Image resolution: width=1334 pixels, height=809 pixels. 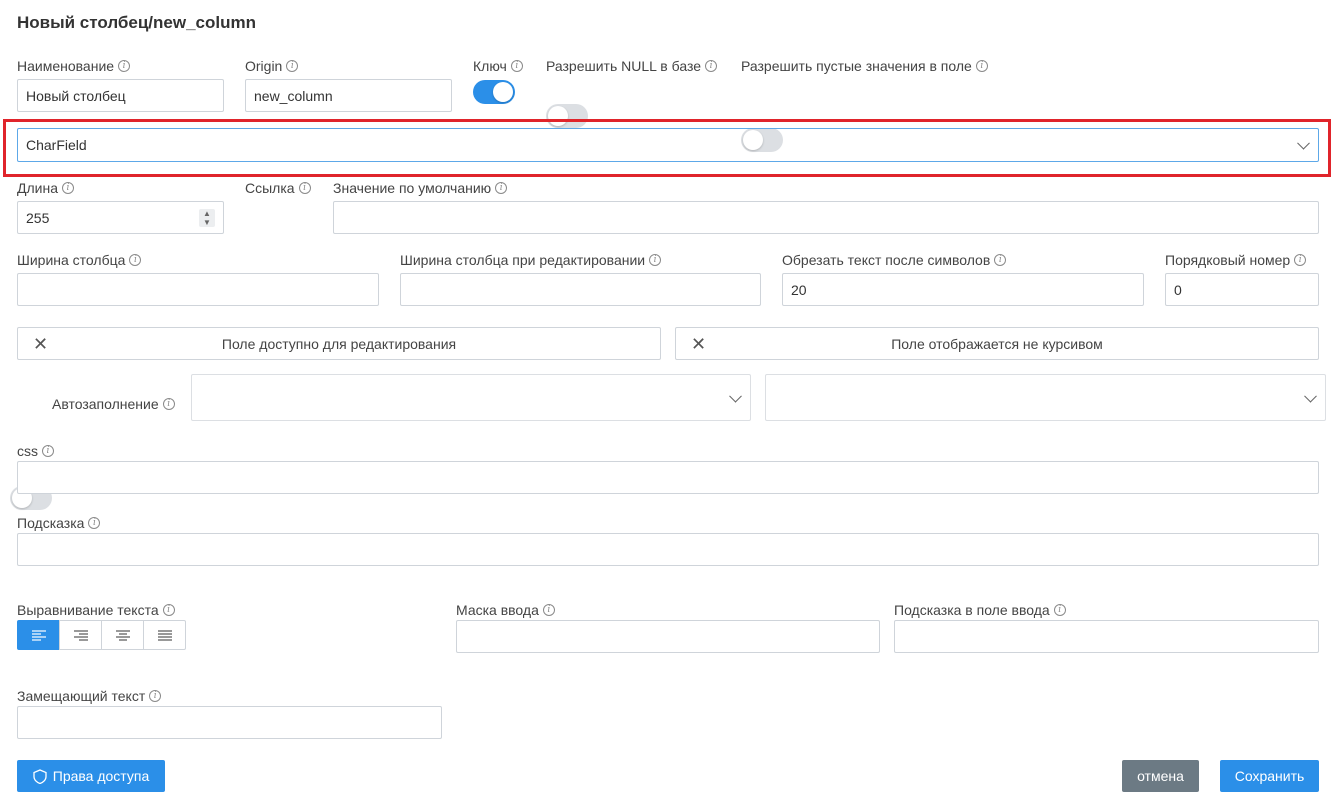 I want to click on align-left-button, so click(x=38, y=635).